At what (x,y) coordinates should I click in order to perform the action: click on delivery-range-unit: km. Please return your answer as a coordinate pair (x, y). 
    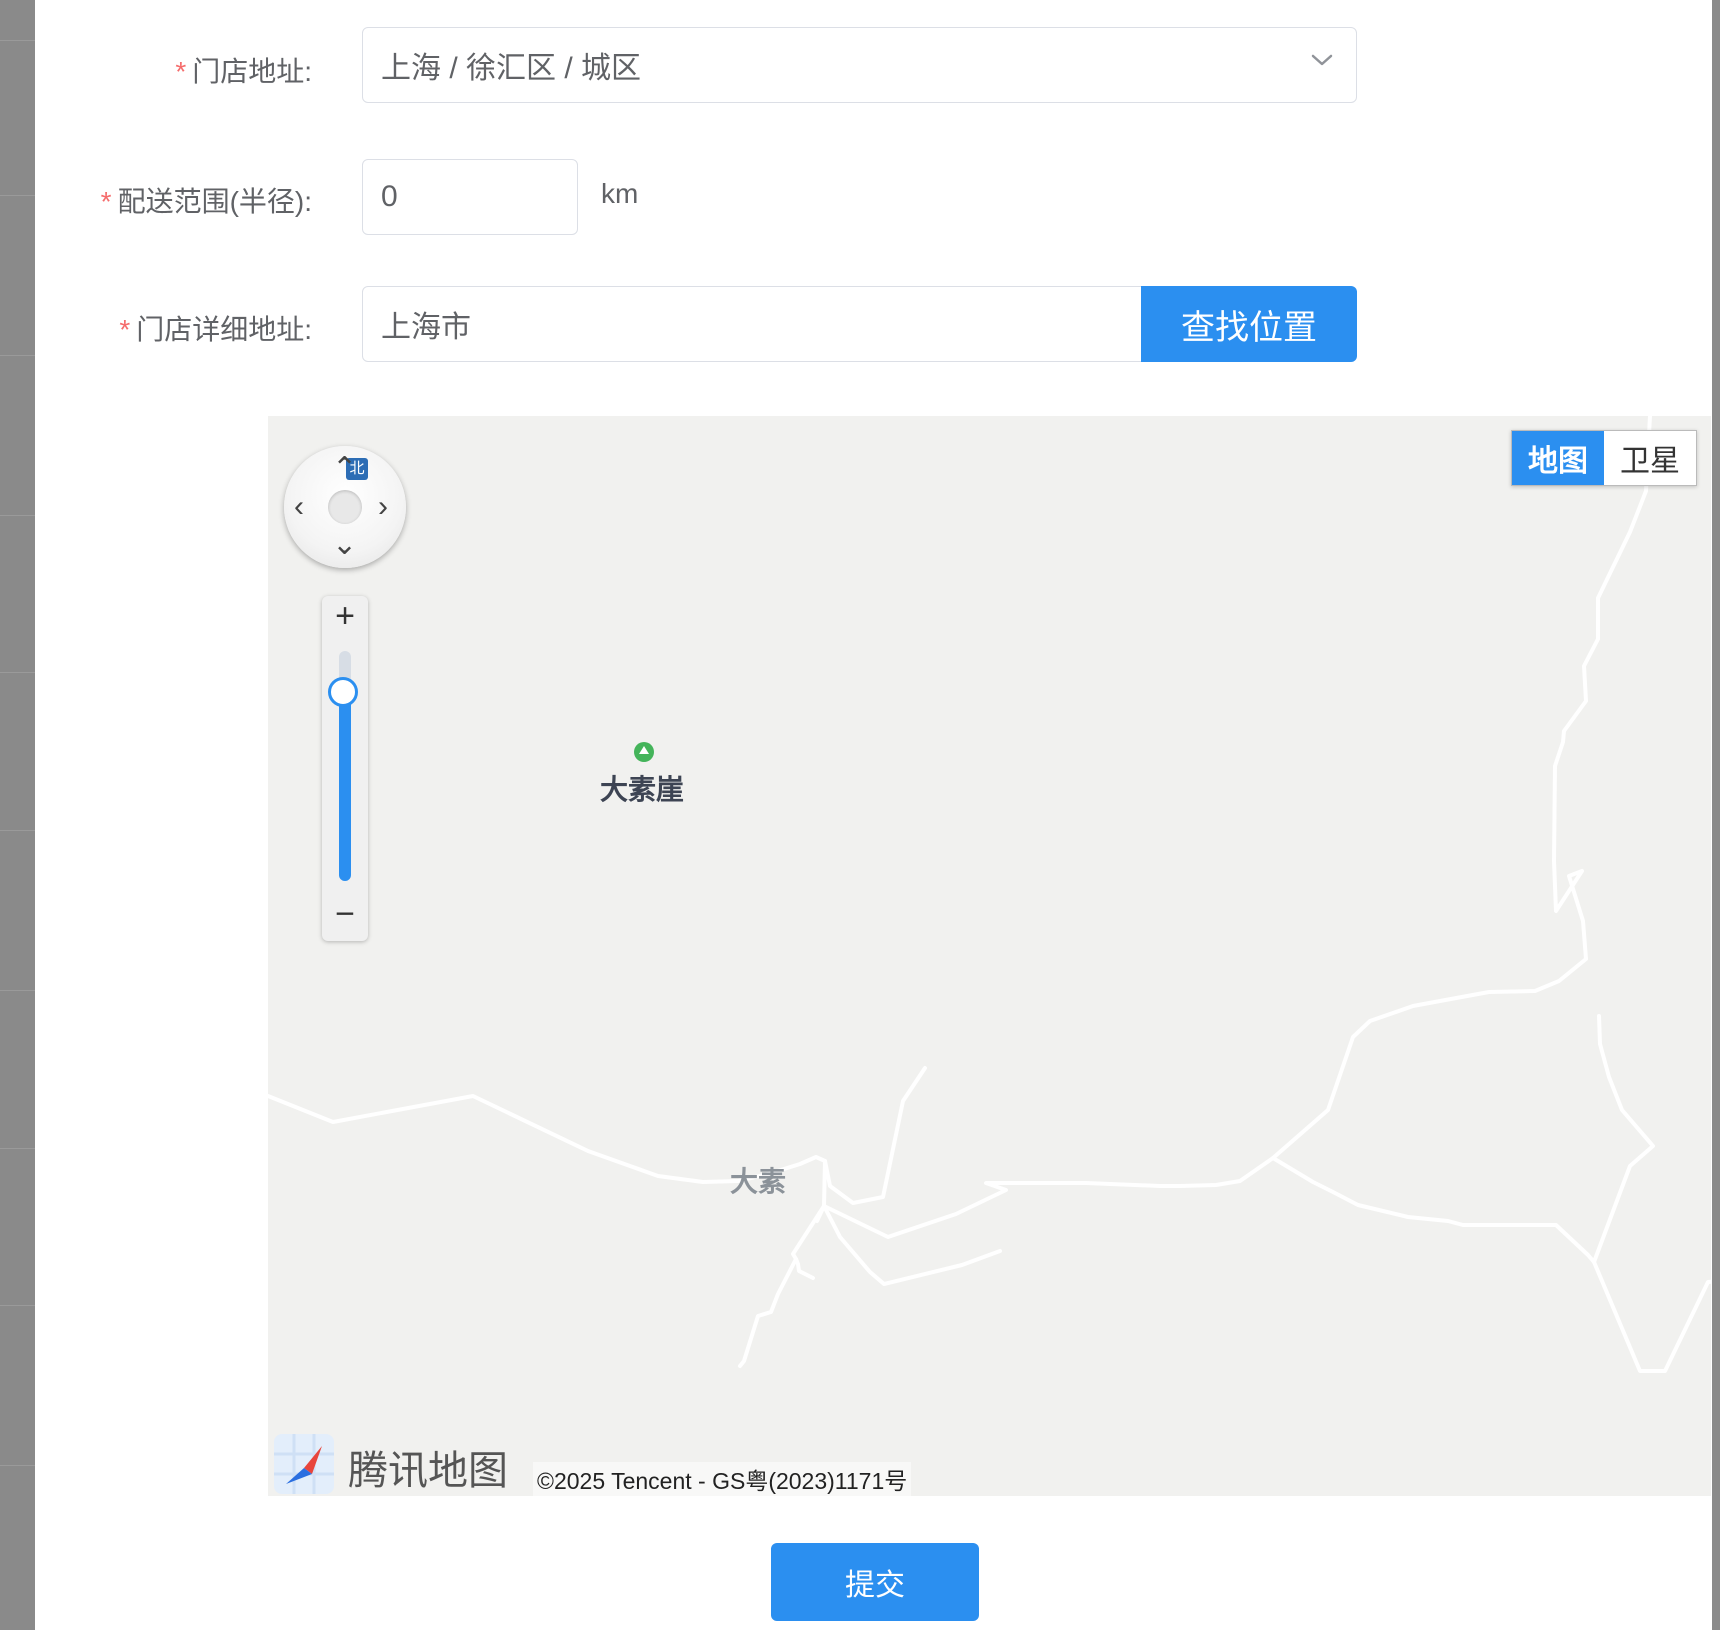
    Looking at the image, I should click on (620, 193).